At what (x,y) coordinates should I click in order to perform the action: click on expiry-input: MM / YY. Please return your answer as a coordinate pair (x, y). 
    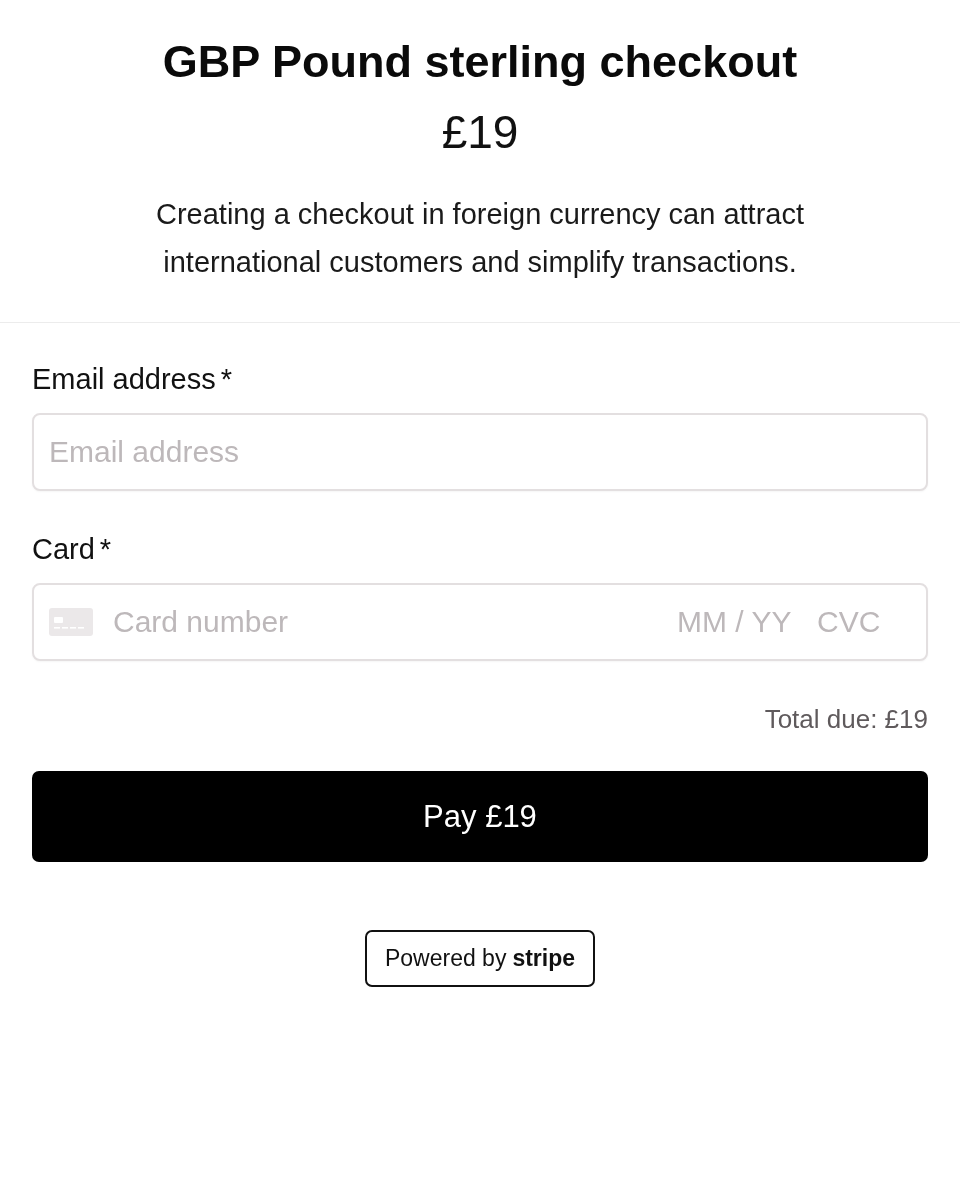
    Looking at the image, I should click on (737, 622).